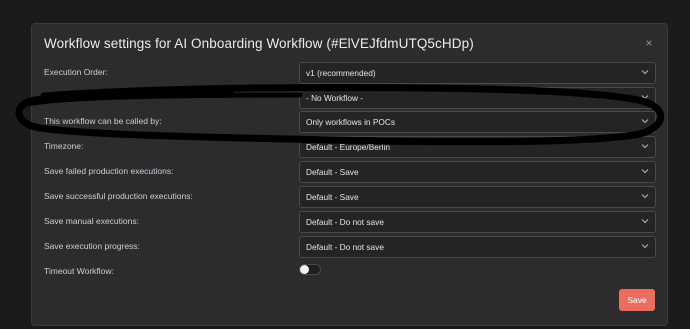  What do you see at coordinates (335, 98) in the screenshot?
I see `select-value: - No Workflow -` at bounding box center [335, 98].